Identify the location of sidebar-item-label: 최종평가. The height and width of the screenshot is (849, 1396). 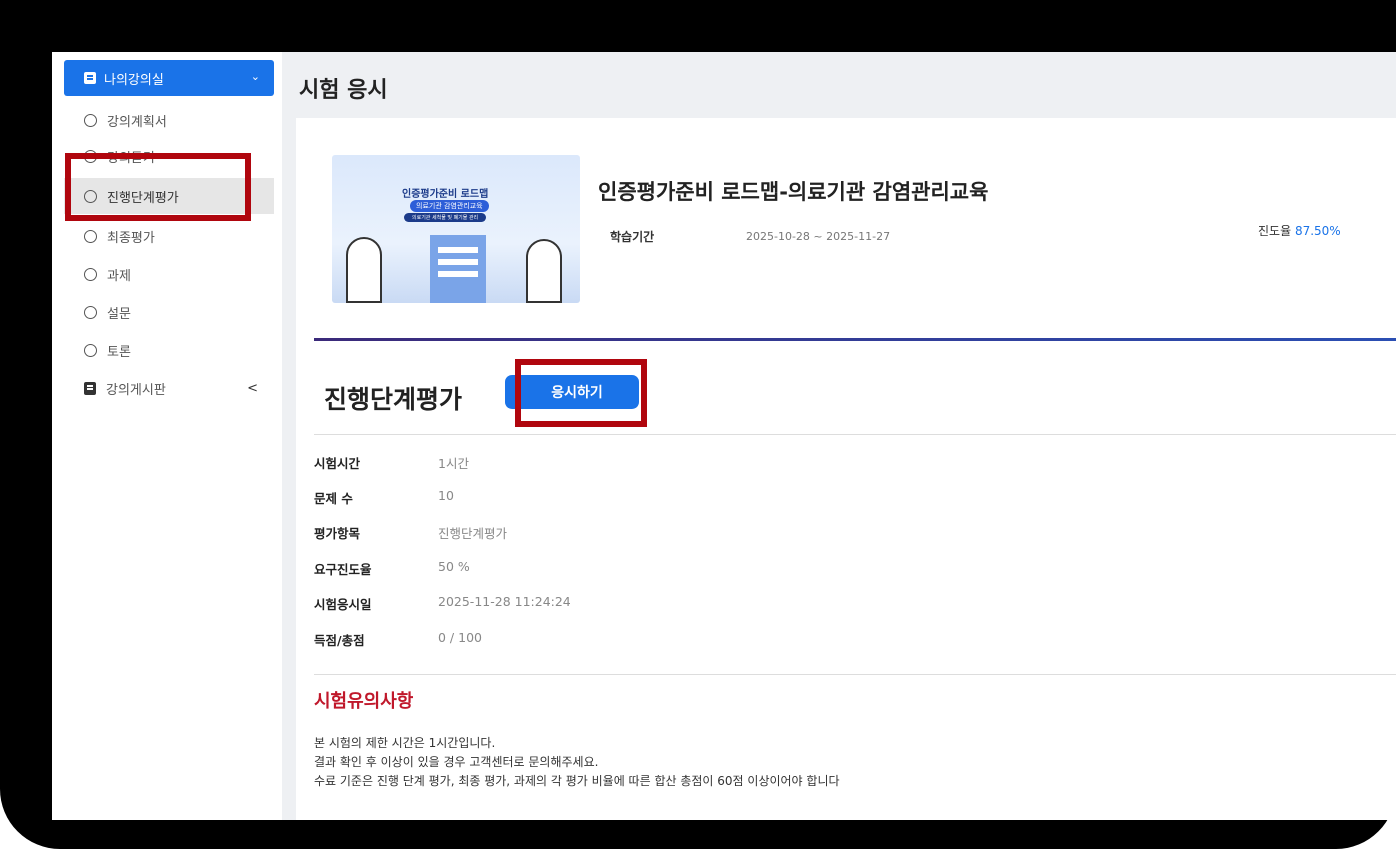
(131, 238).